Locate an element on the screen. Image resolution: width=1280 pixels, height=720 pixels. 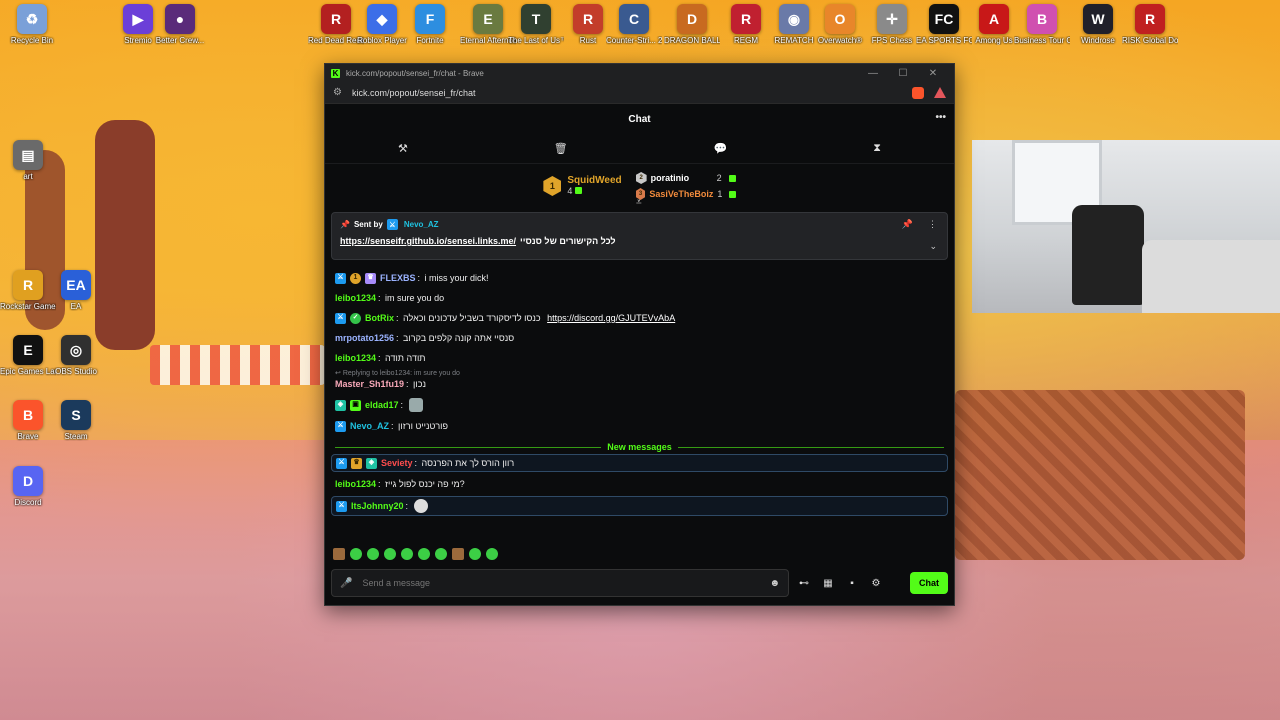
unpin-icon: 📌 is located at coordinates (907, 224).